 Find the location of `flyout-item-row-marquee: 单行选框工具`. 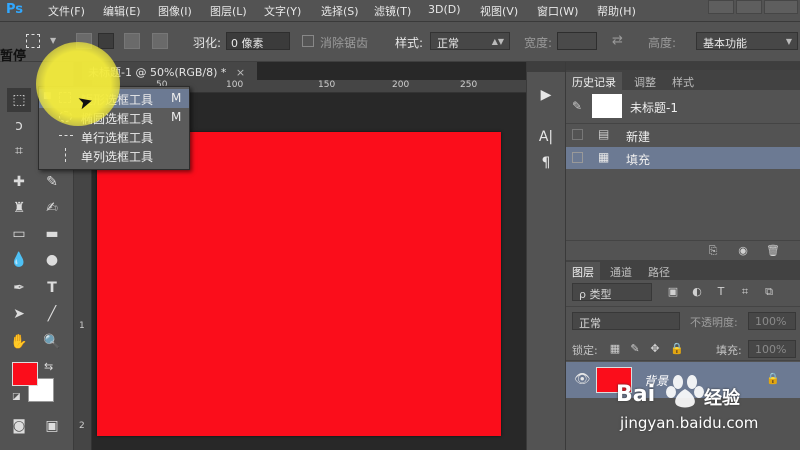

flyout-item-row-marquee: 单行选框工具 is located at coordinates (114, 136).